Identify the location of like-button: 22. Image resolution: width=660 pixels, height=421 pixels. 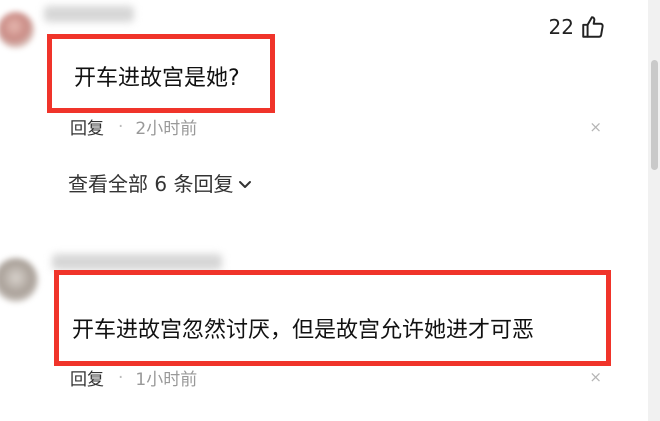
(577, 27).